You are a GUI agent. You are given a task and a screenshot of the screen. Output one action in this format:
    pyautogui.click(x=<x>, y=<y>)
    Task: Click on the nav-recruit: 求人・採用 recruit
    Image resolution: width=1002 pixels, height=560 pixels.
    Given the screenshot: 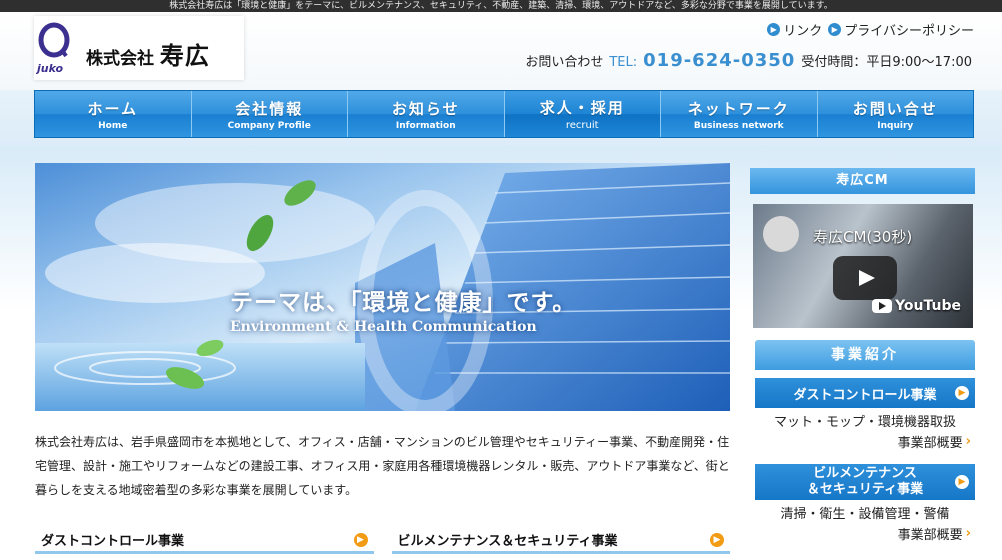 What is the action you would take?
    pyautogui.click(x=582, y=114)
    